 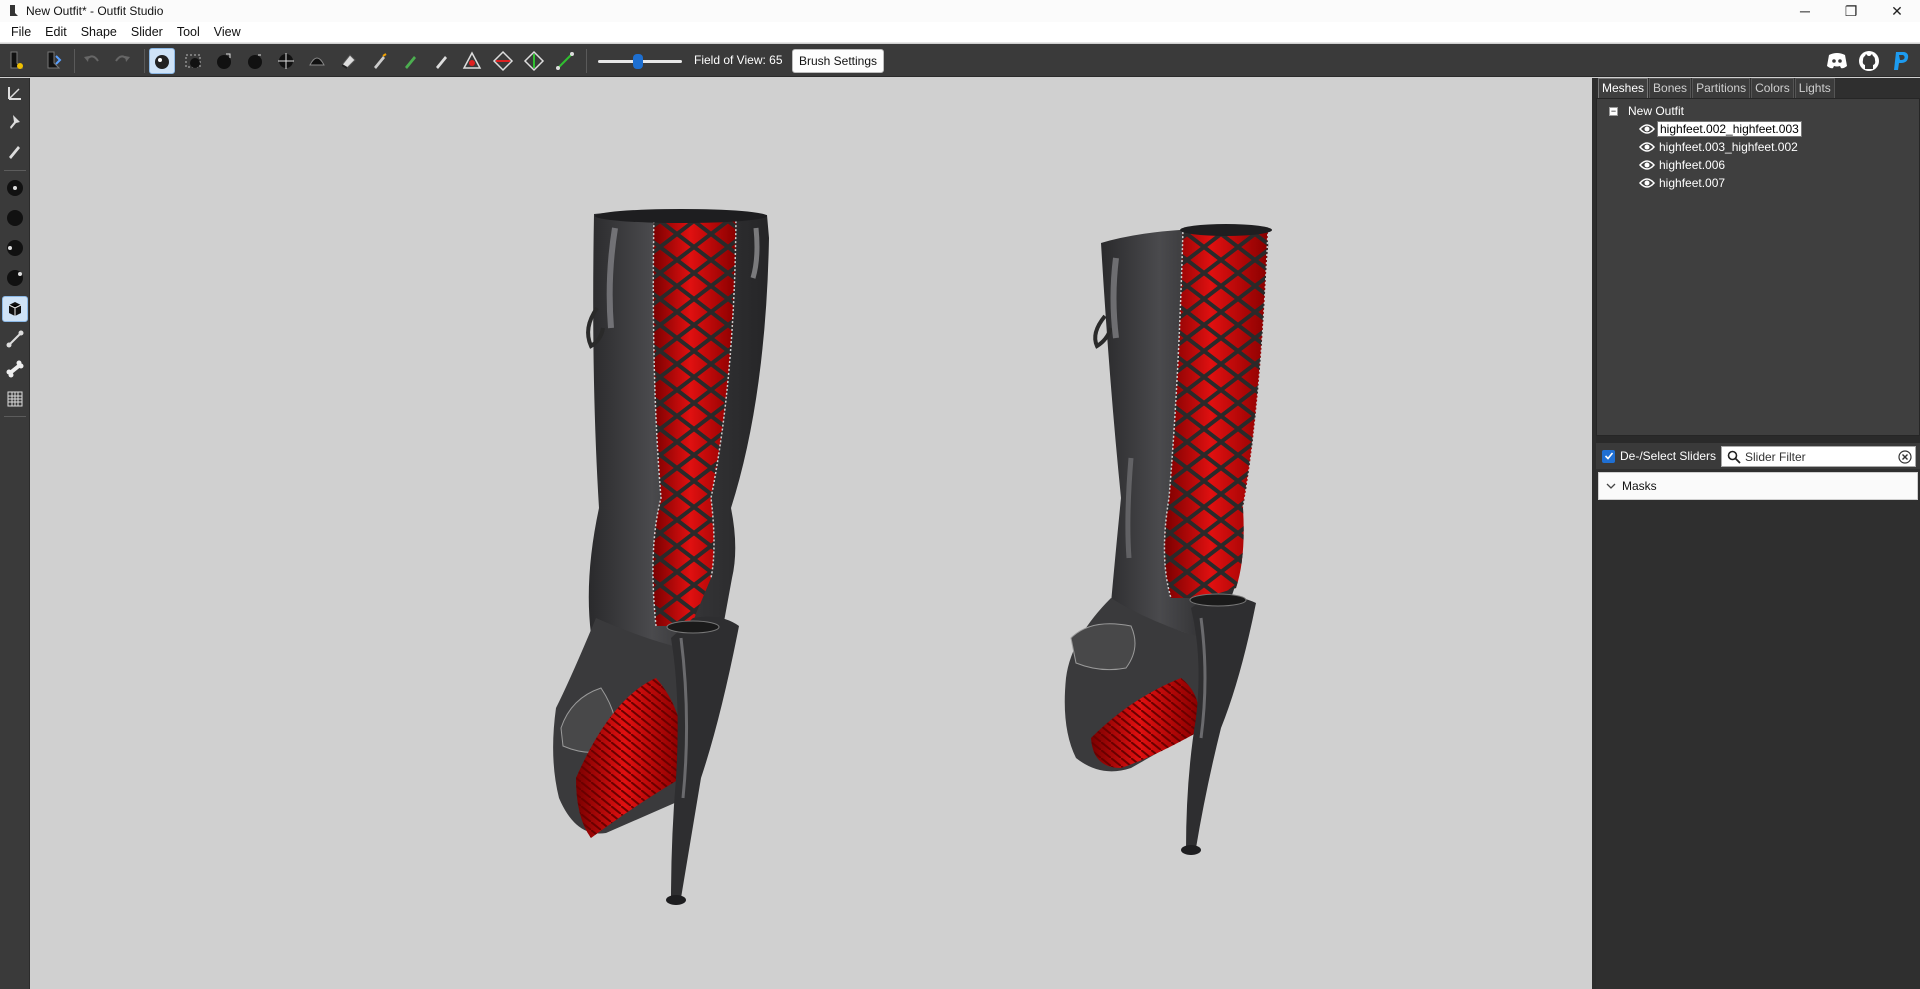 What do you see at coordinates (348, 61) in the screenshot?
I see `undiff-brush-icon` at bounding box center [348, 61].